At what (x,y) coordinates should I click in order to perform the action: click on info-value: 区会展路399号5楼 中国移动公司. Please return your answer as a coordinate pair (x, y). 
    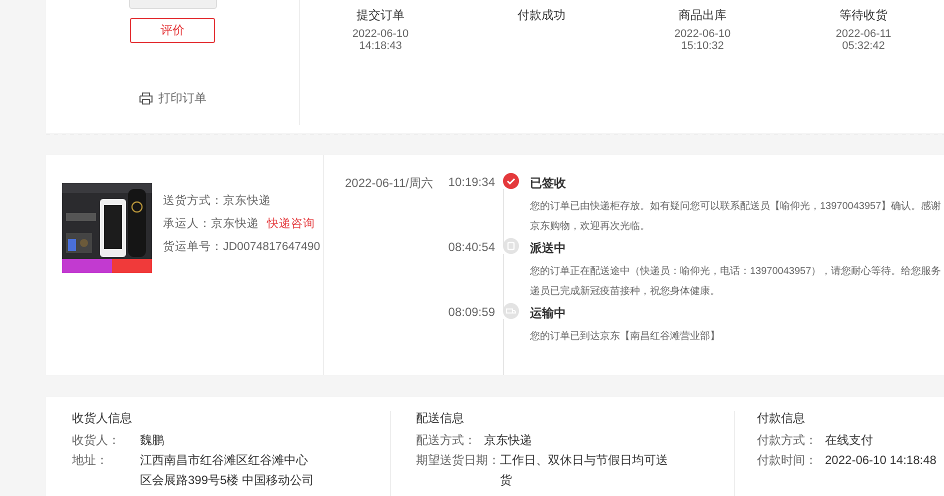
    Looking at the image, I should click on (227, 480).